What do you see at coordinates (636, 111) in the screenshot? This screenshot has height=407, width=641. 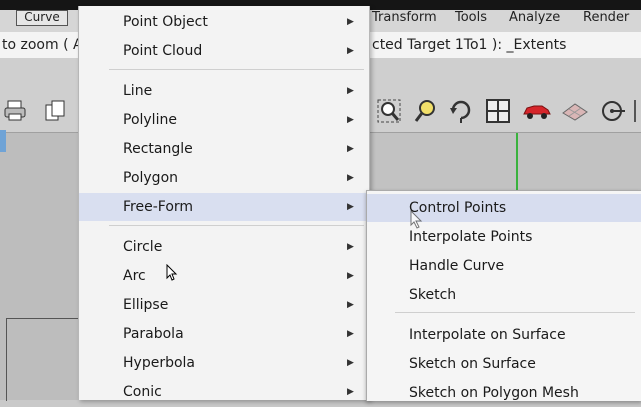 I see `toolbar-overflow-icon` at bounding box center [636, 111].